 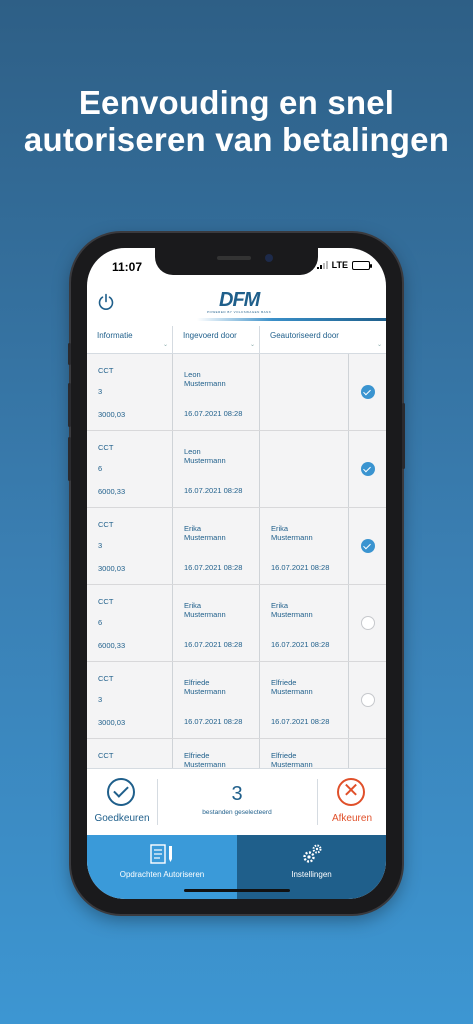 I want to click on headline-line-2: autoriseren van betalingen, so click(x=236, y=139).